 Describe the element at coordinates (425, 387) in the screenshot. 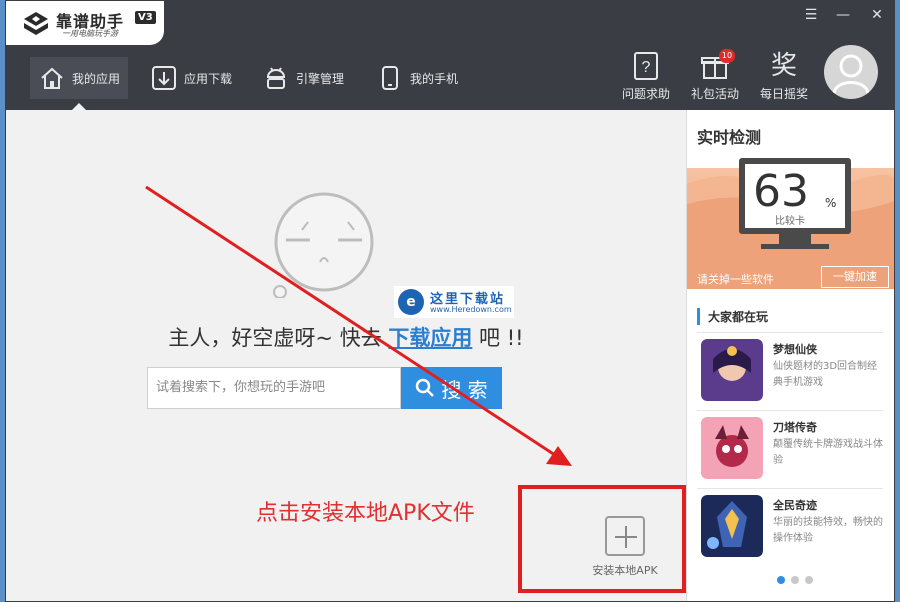

I see `search-icon` at that location.